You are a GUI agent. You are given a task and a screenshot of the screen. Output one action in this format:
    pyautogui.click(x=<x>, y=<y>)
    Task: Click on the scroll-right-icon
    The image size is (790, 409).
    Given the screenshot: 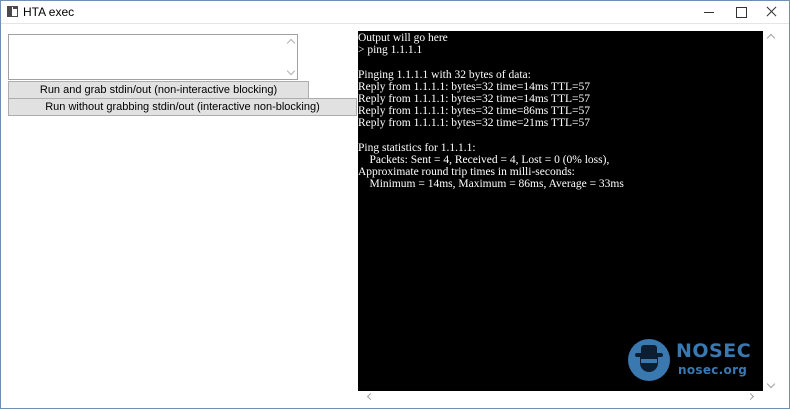 What is the action you would take?
    pyautogui.click(x=750, y=396)
    